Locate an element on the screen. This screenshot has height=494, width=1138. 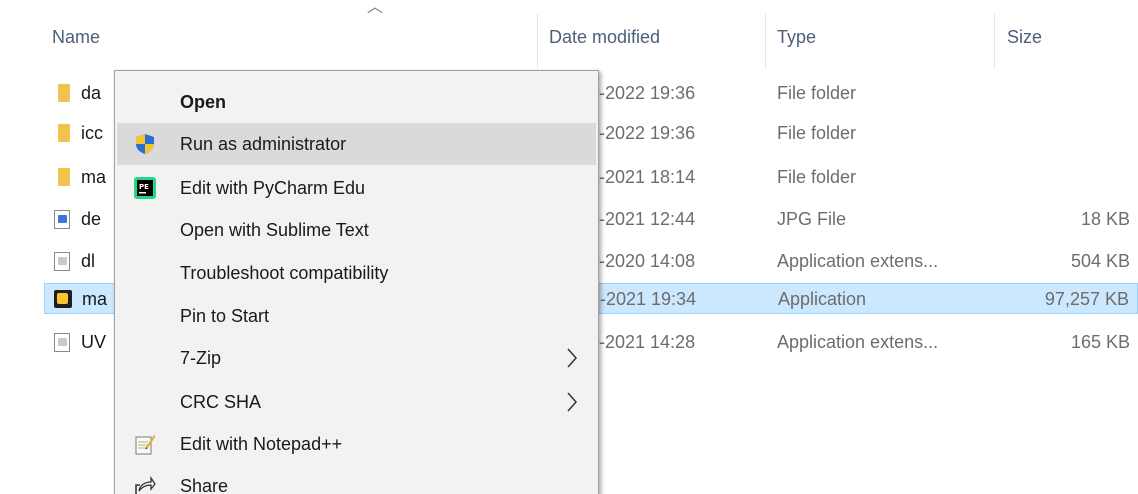
column-header-size: Size is located at coordinates (1024, 37).